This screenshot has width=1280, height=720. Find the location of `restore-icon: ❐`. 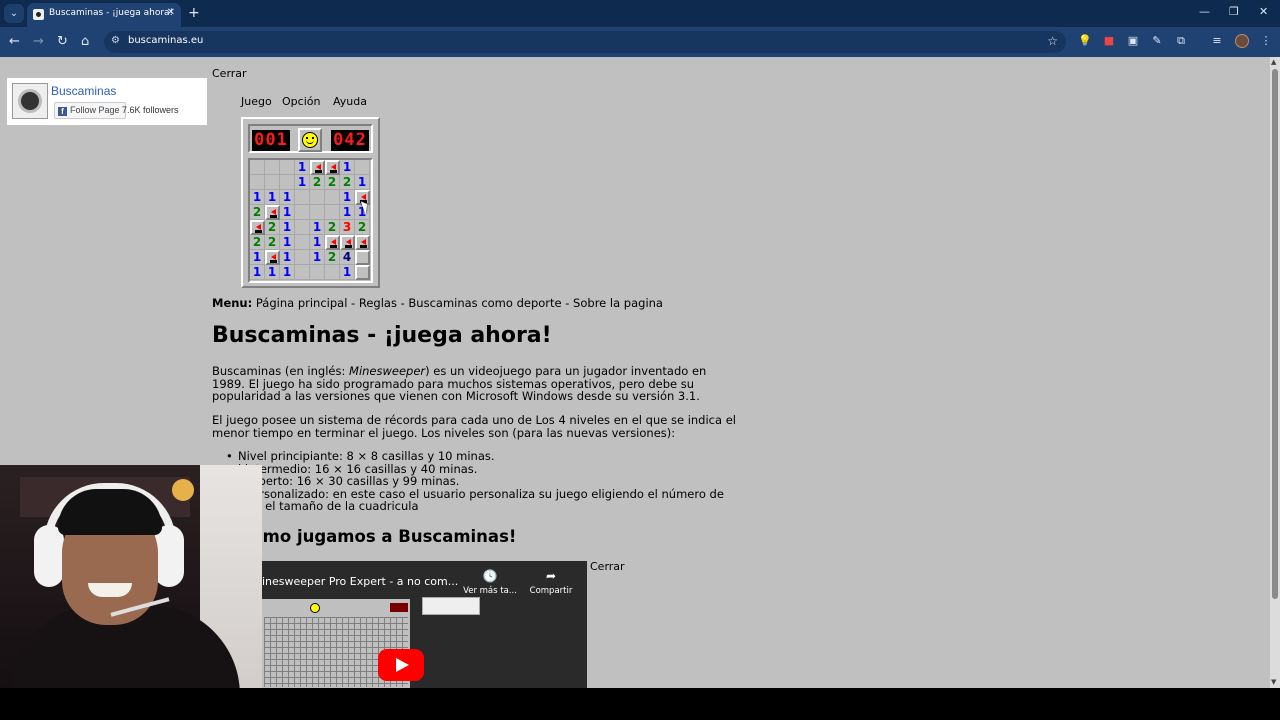

restore-icon: ❐ is located at coordinates (1234, 11).